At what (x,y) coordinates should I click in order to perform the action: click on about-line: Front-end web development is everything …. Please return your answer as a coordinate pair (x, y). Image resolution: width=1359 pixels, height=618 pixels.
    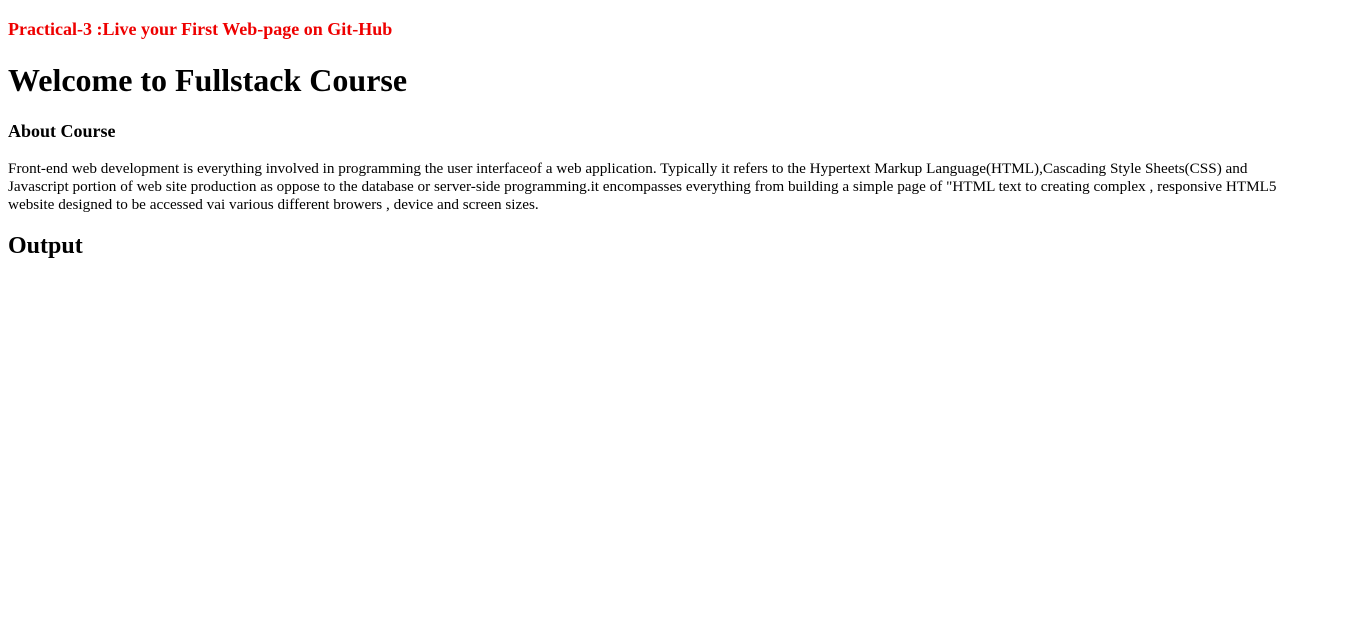
    Looking at the image, I should click on (628, 168).